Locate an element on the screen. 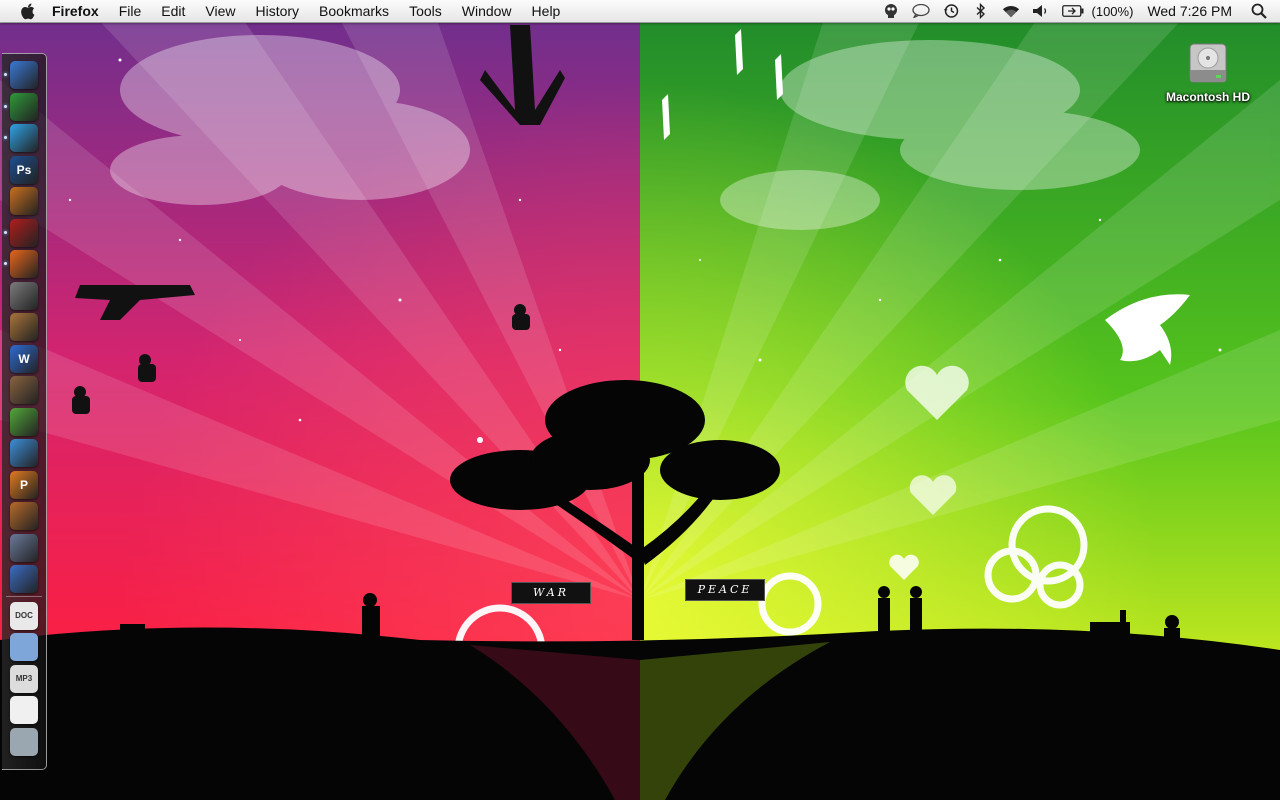  dock-system-monitor-icon is located at coordinates (24, 232).